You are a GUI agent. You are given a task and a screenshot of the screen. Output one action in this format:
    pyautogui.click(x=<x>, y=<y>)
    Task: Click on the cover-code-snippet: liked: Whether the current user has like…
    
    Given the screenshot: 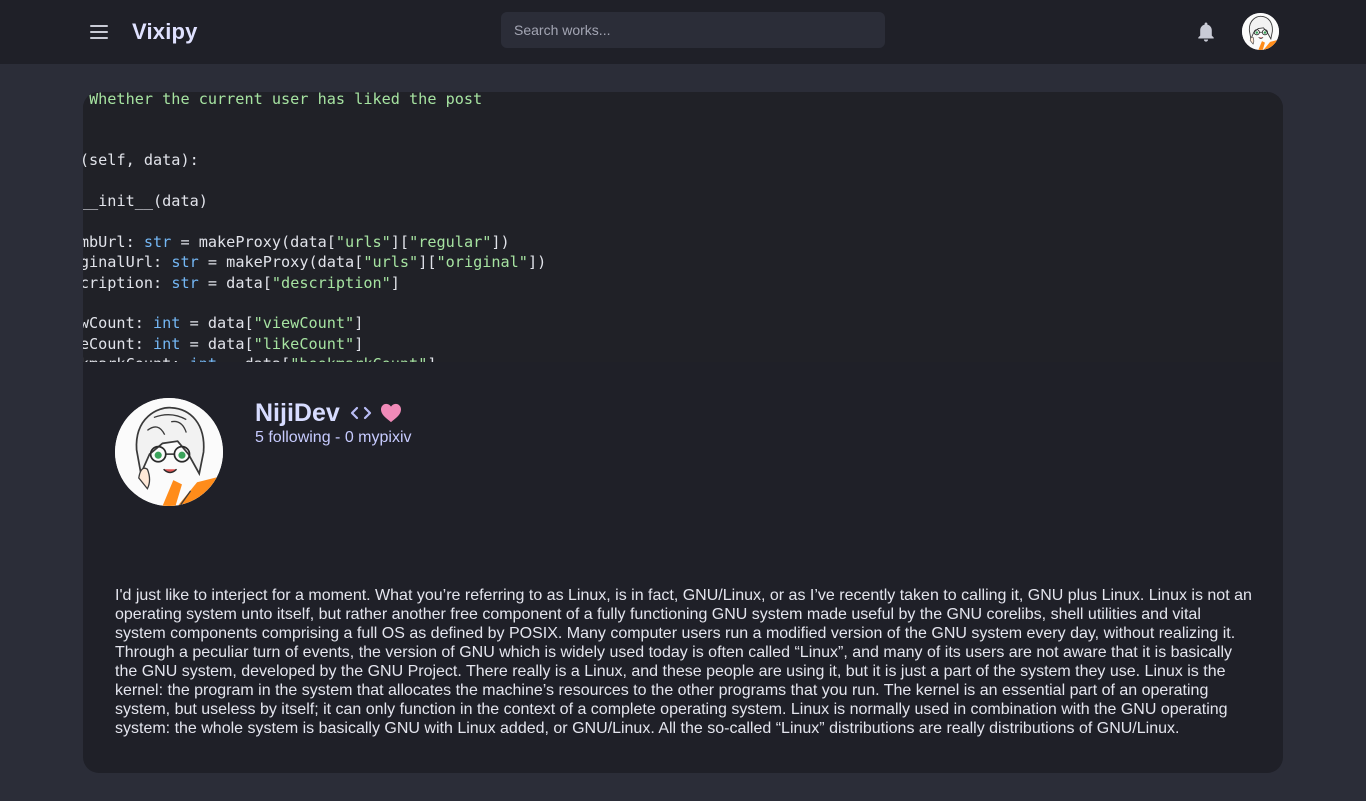 What is the action you would take?
    pyautogui.click(x=314, y=227)
    